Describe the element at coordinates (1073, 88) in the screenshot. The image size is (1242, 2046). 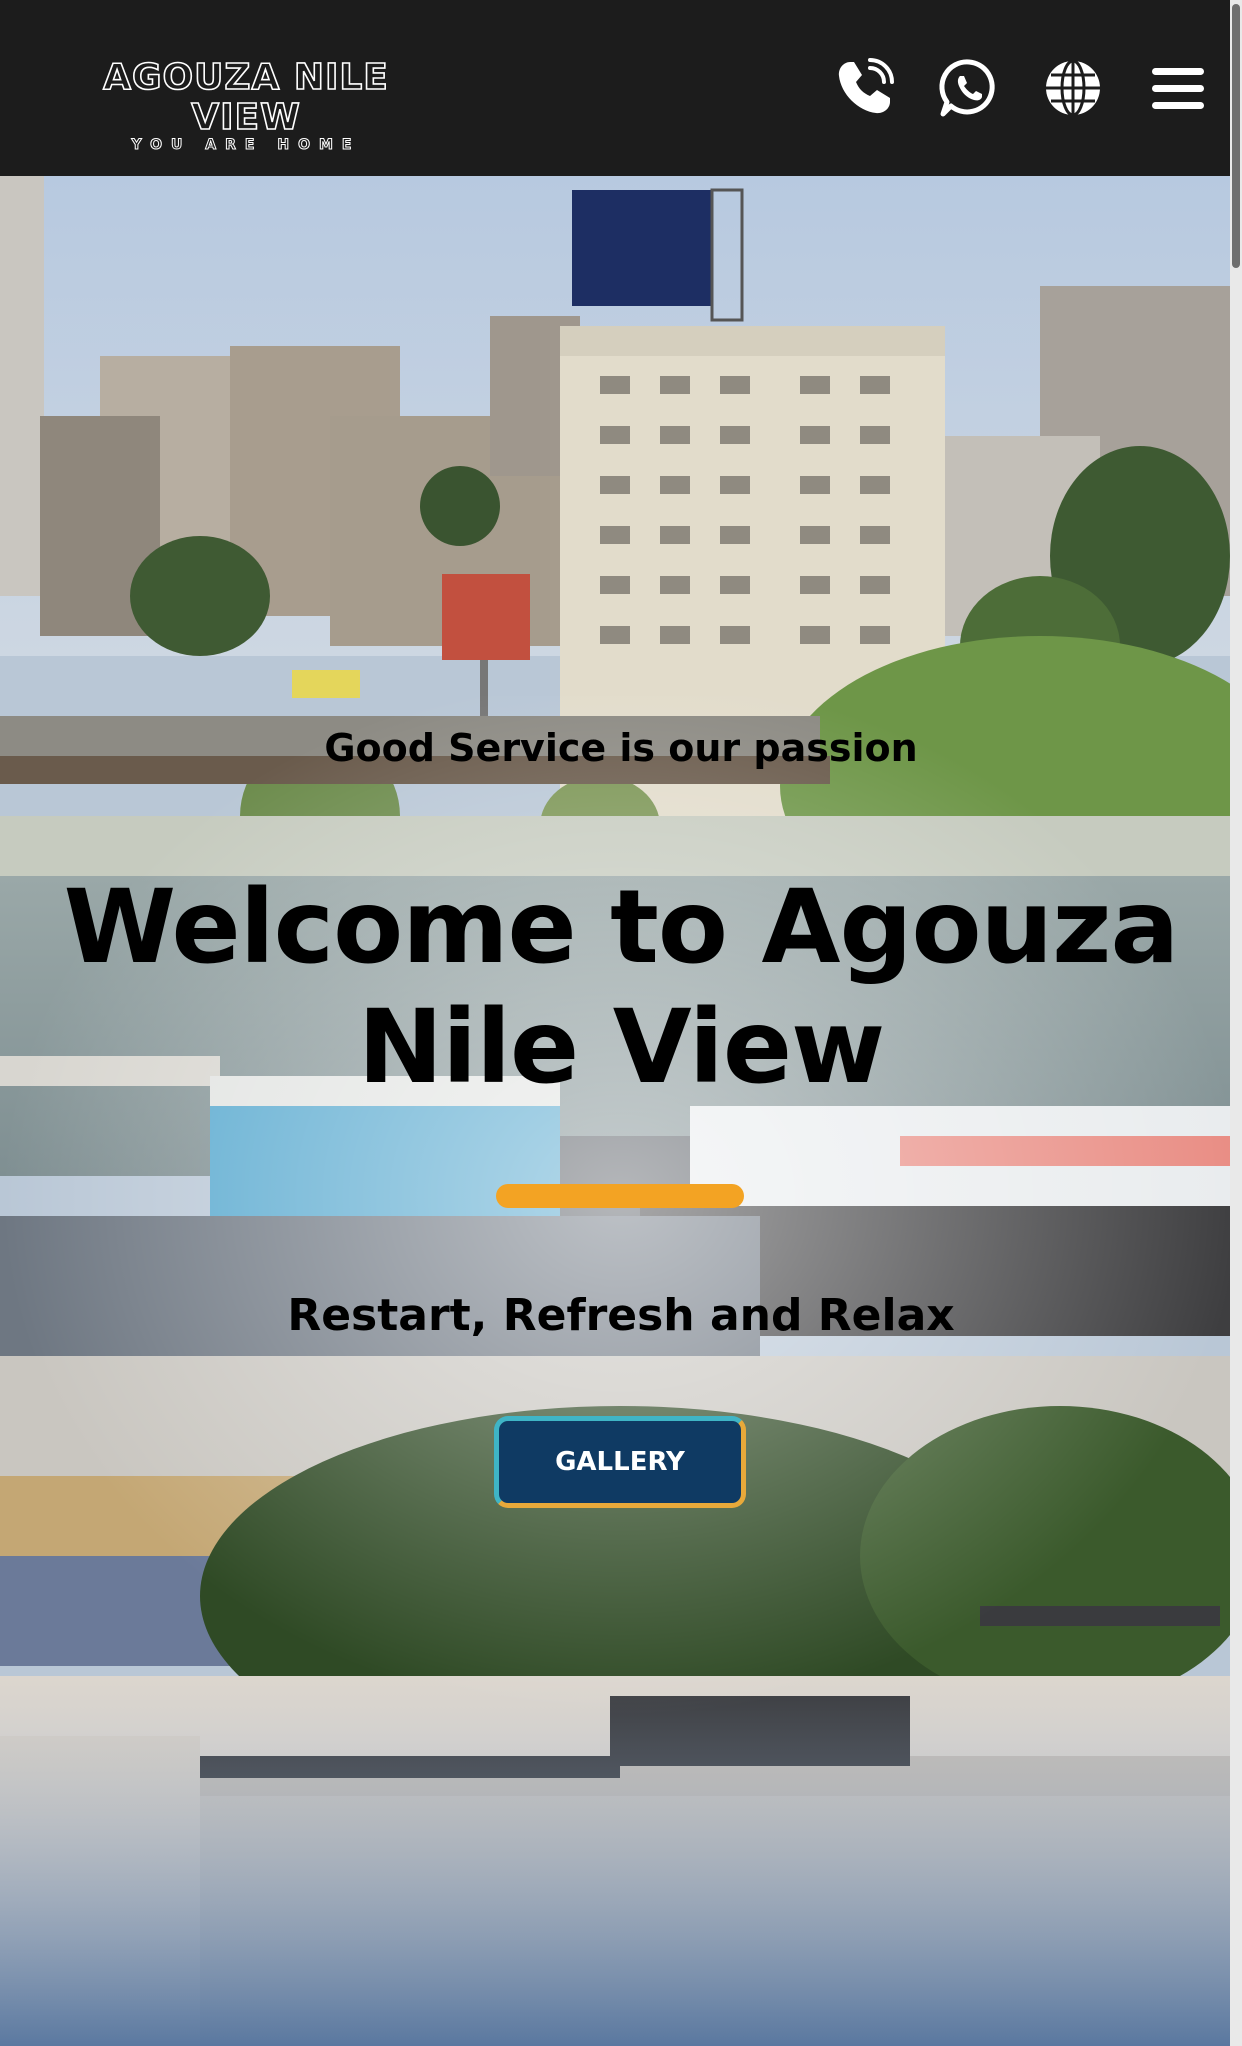
I see `globe-icon` at that location.